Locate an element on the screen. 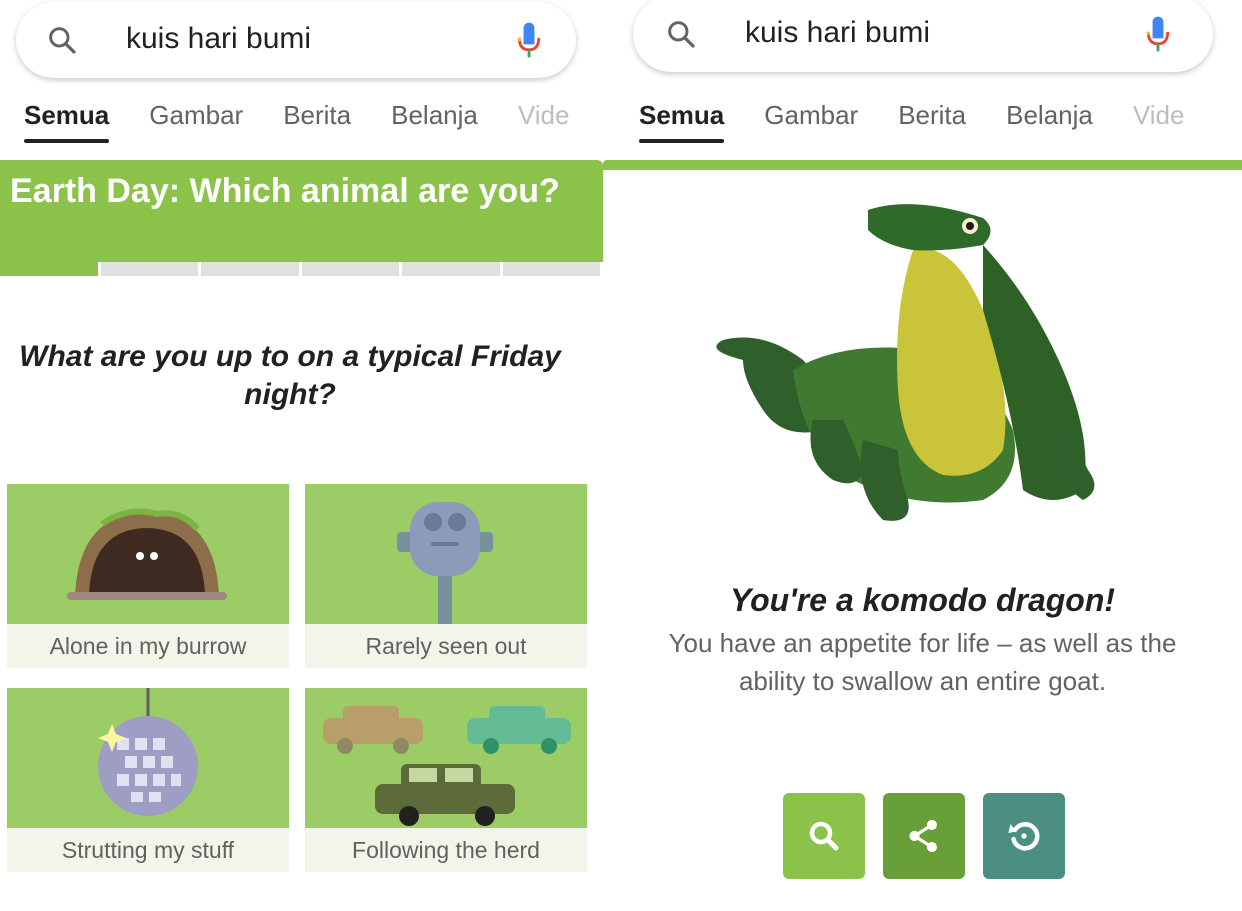  share-icon is located at coordinates (923, 836).